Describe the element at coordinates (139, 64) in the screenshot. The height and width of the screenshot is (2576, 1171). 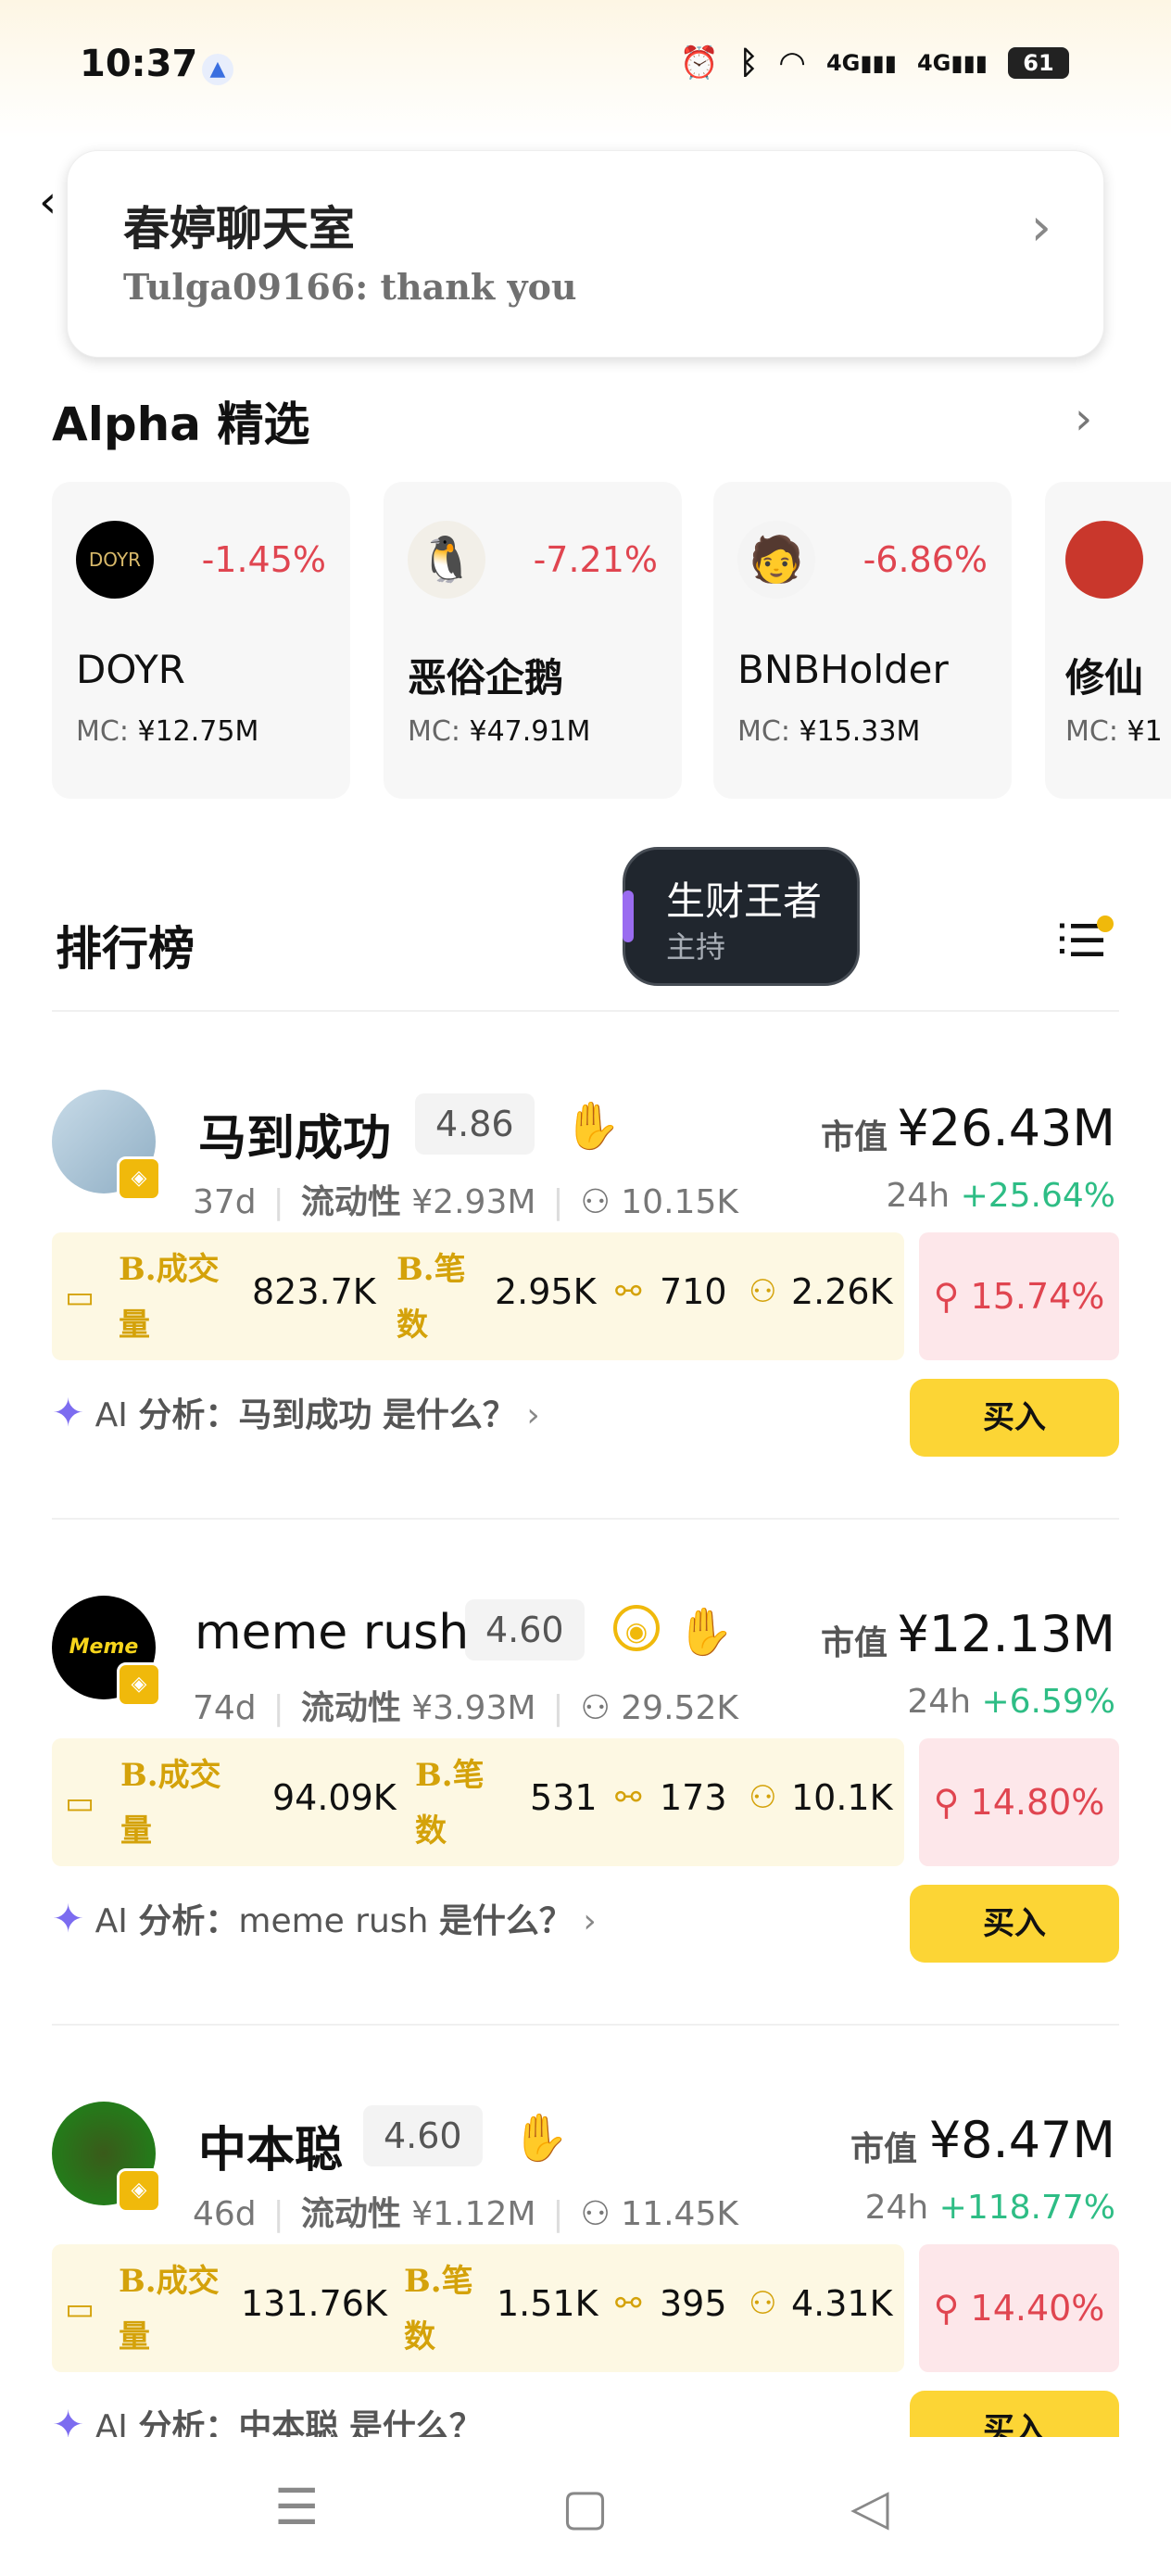
I see `status-time: 10:37` at that location.